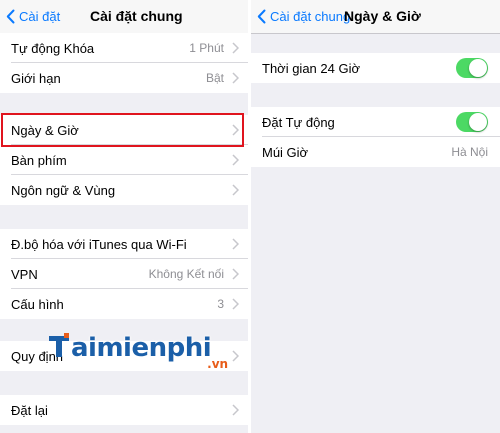 The height and width of the screenshot is (433, 500). I want to click on row-keyboard: Bàn phím, so click(124, 160).